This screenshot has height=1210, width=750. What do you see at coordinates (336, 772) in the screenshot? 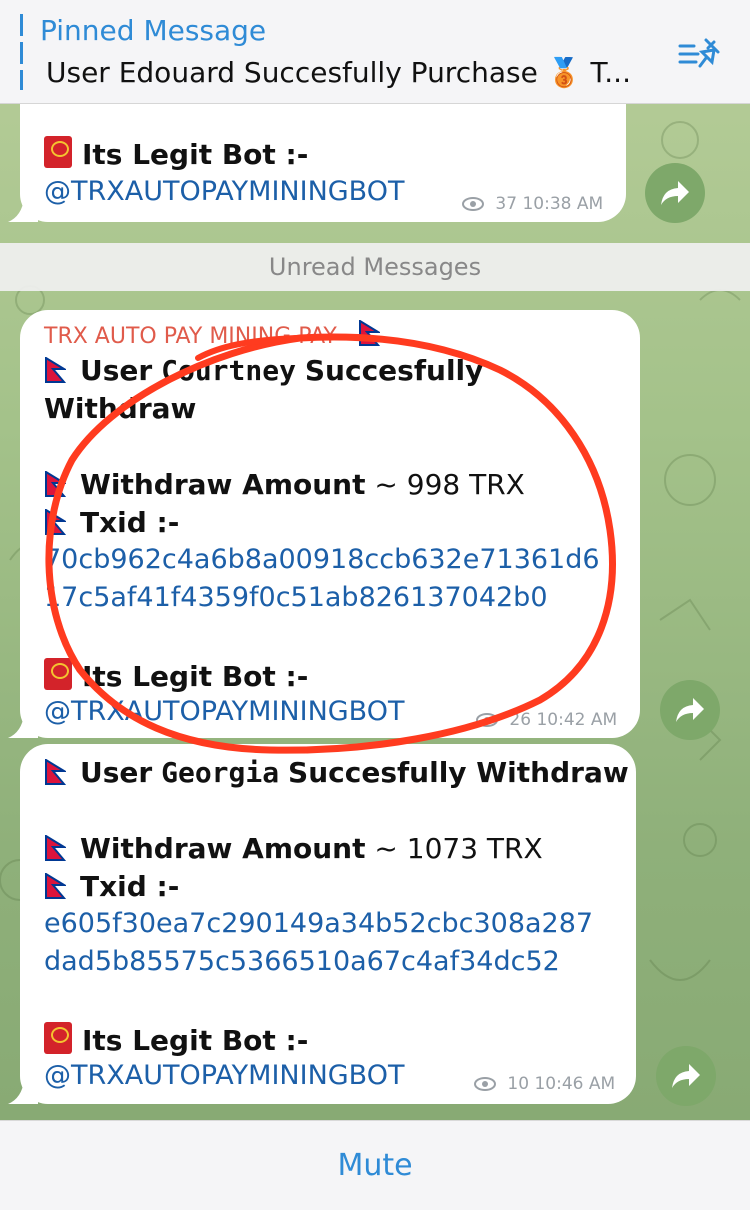
I see `withdraw-user-line: User Georgia Succesfully Withdraw` at bounding box center [336, 772].